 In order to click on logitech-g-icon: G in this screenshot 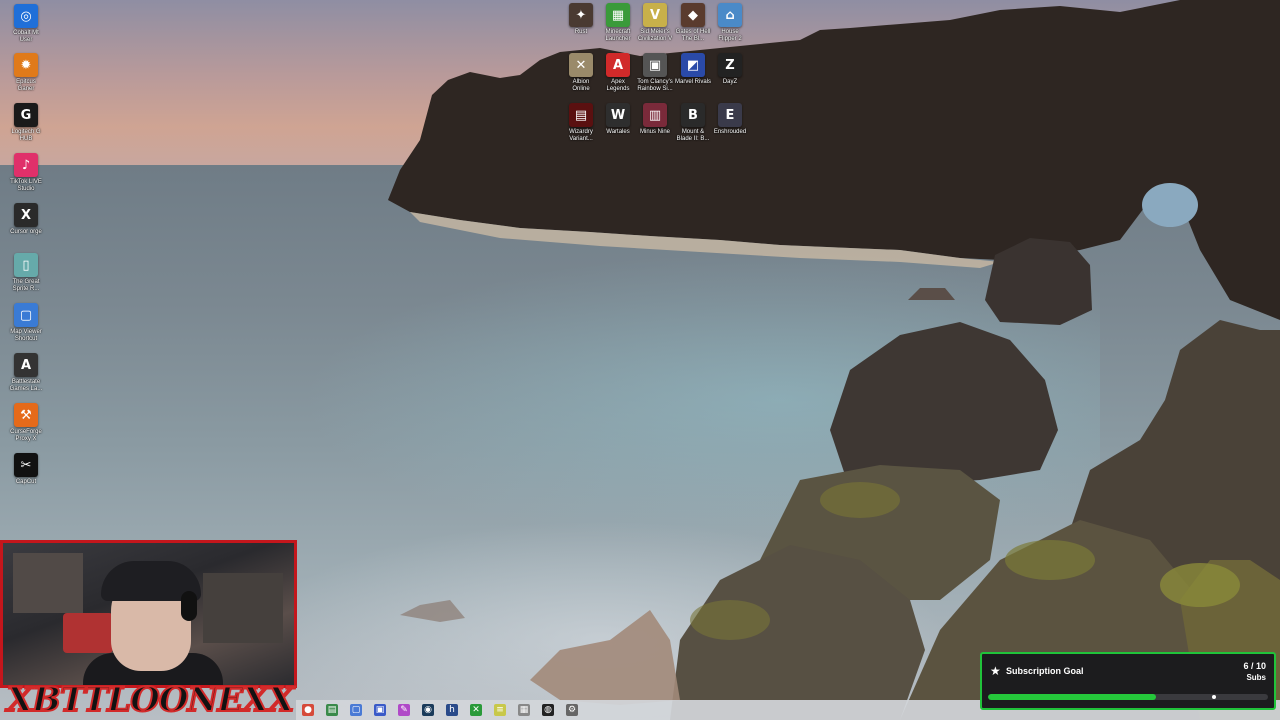, I will do `click(26, 115)`.